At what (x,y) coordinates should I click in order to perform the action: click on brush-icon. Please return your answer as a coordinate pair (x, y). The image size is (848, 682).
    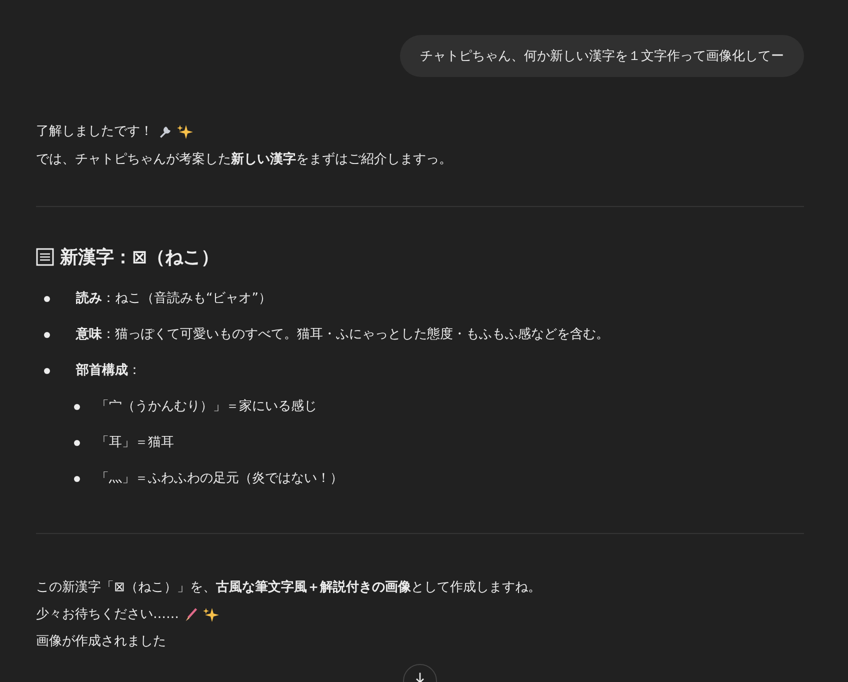
    Looking at the image, I should click on (191, 615).